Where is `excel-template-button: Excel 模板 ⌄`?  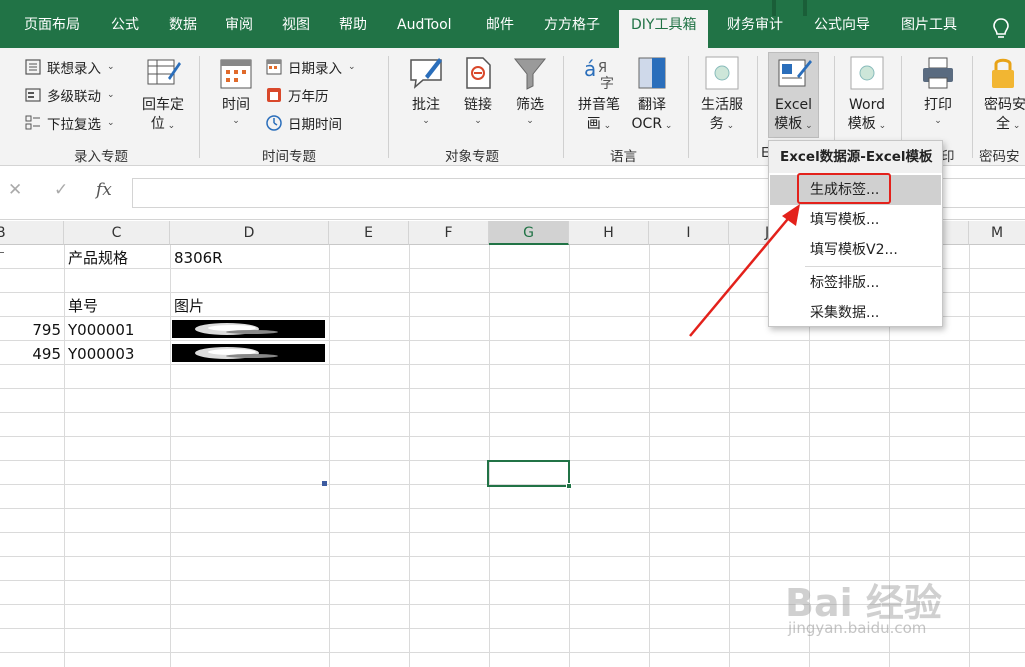
excel-template-button: Excel 模板 ⌄ is located at coordinates (793, 94).